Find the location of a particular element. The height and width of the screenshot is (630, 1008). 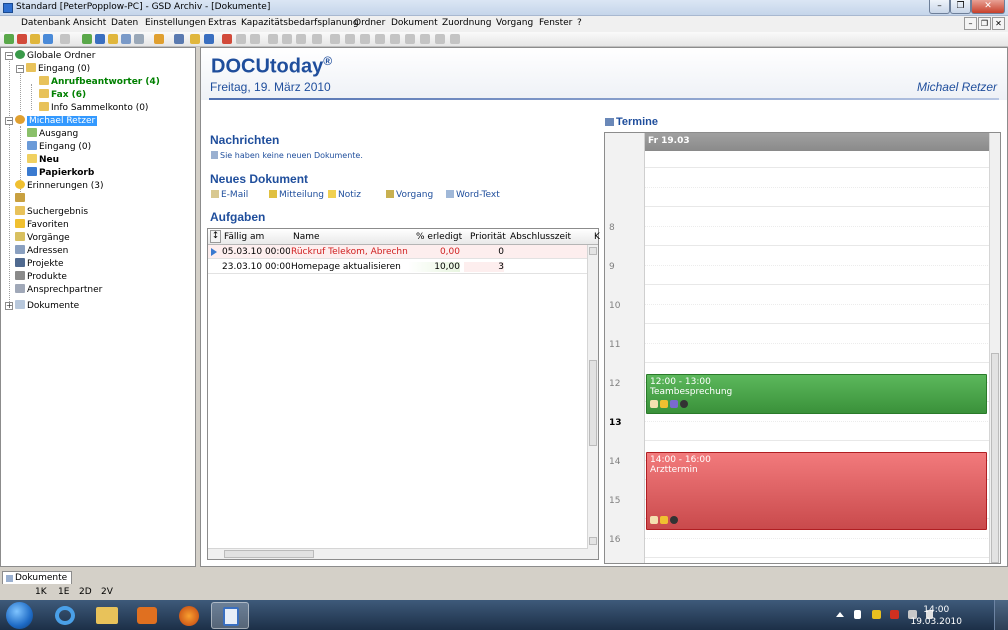

taskbar-internet-explorer is located at coordinates (65, 615).